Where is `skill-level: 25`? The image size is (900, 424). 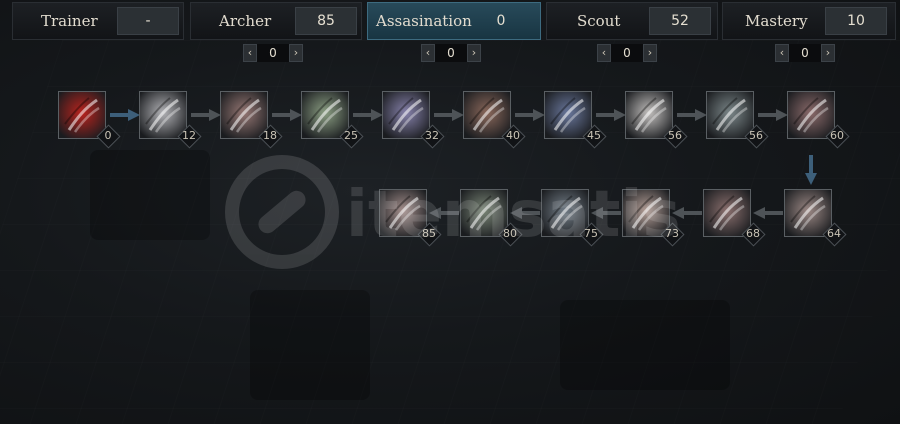 skill-level: 25 is located at coordinates (351, 135).